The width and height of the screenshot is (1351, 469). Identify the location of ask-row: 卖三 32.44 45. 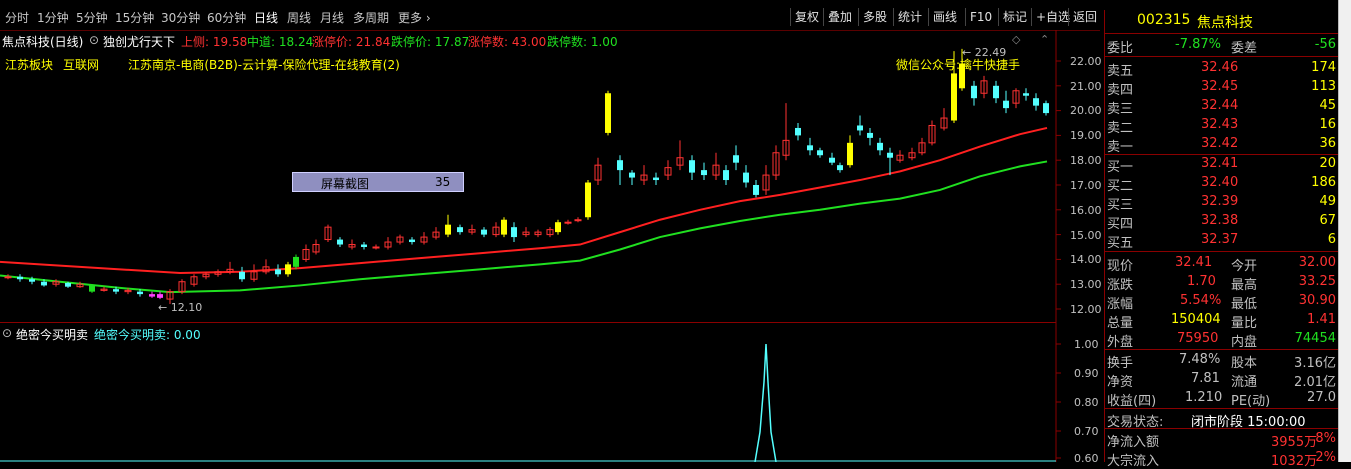
(1222, 106).